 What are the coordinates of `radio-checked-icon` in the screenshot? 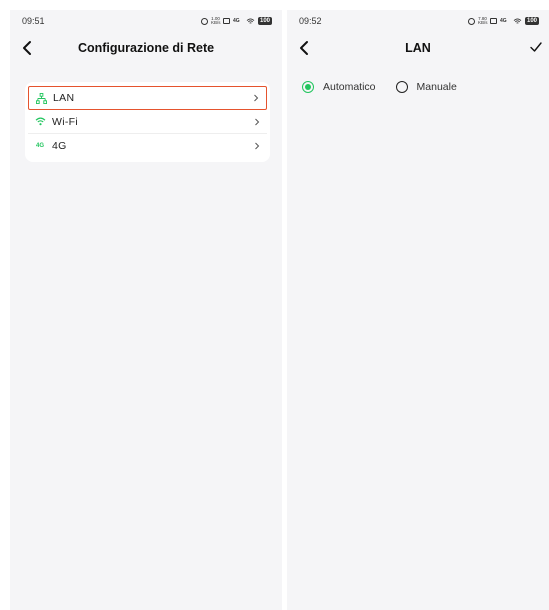 It's located at (308, 87).